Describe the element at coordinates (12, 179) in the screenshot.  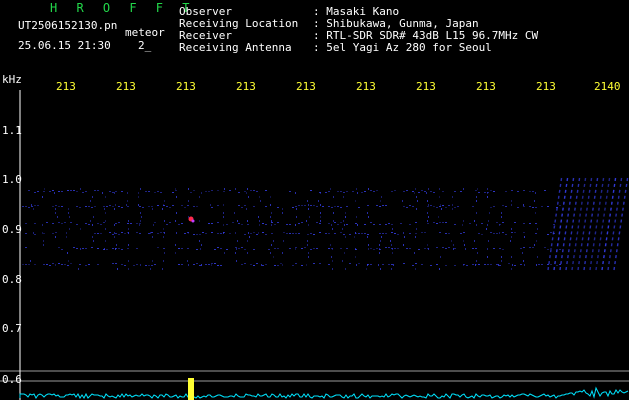
I see `y-tick-label: 1.0` at that location.